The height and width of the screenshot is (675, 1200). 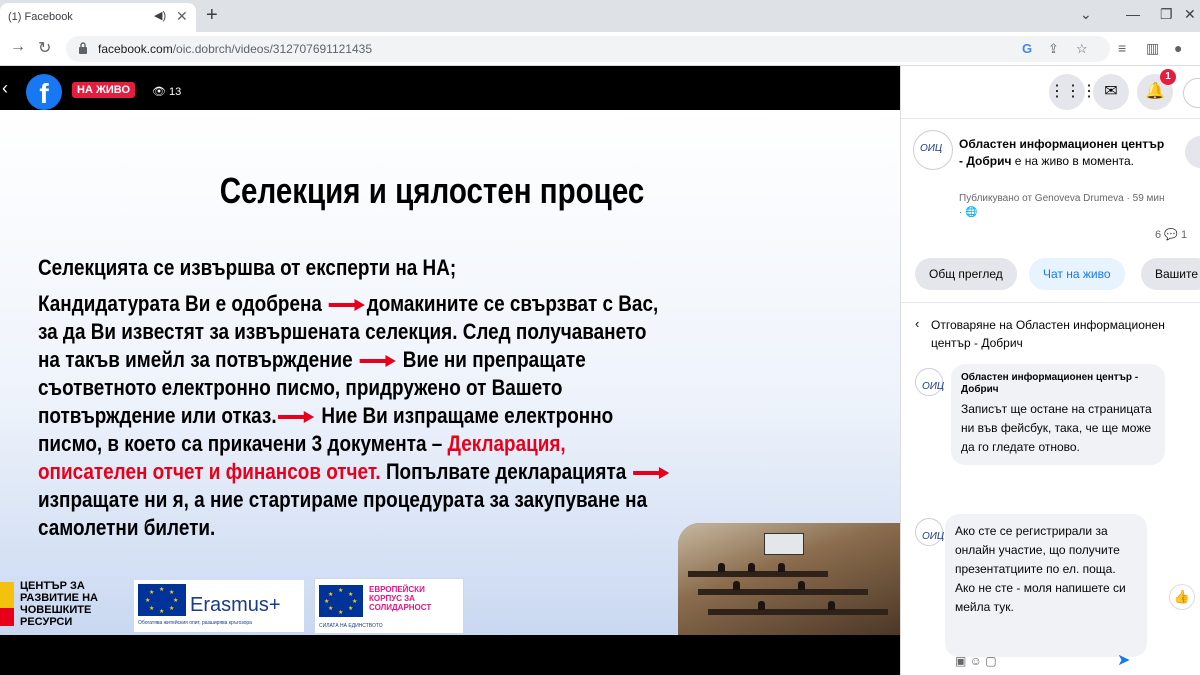 I want to click on new-tab-icon: +, so click(x=212, y=15).